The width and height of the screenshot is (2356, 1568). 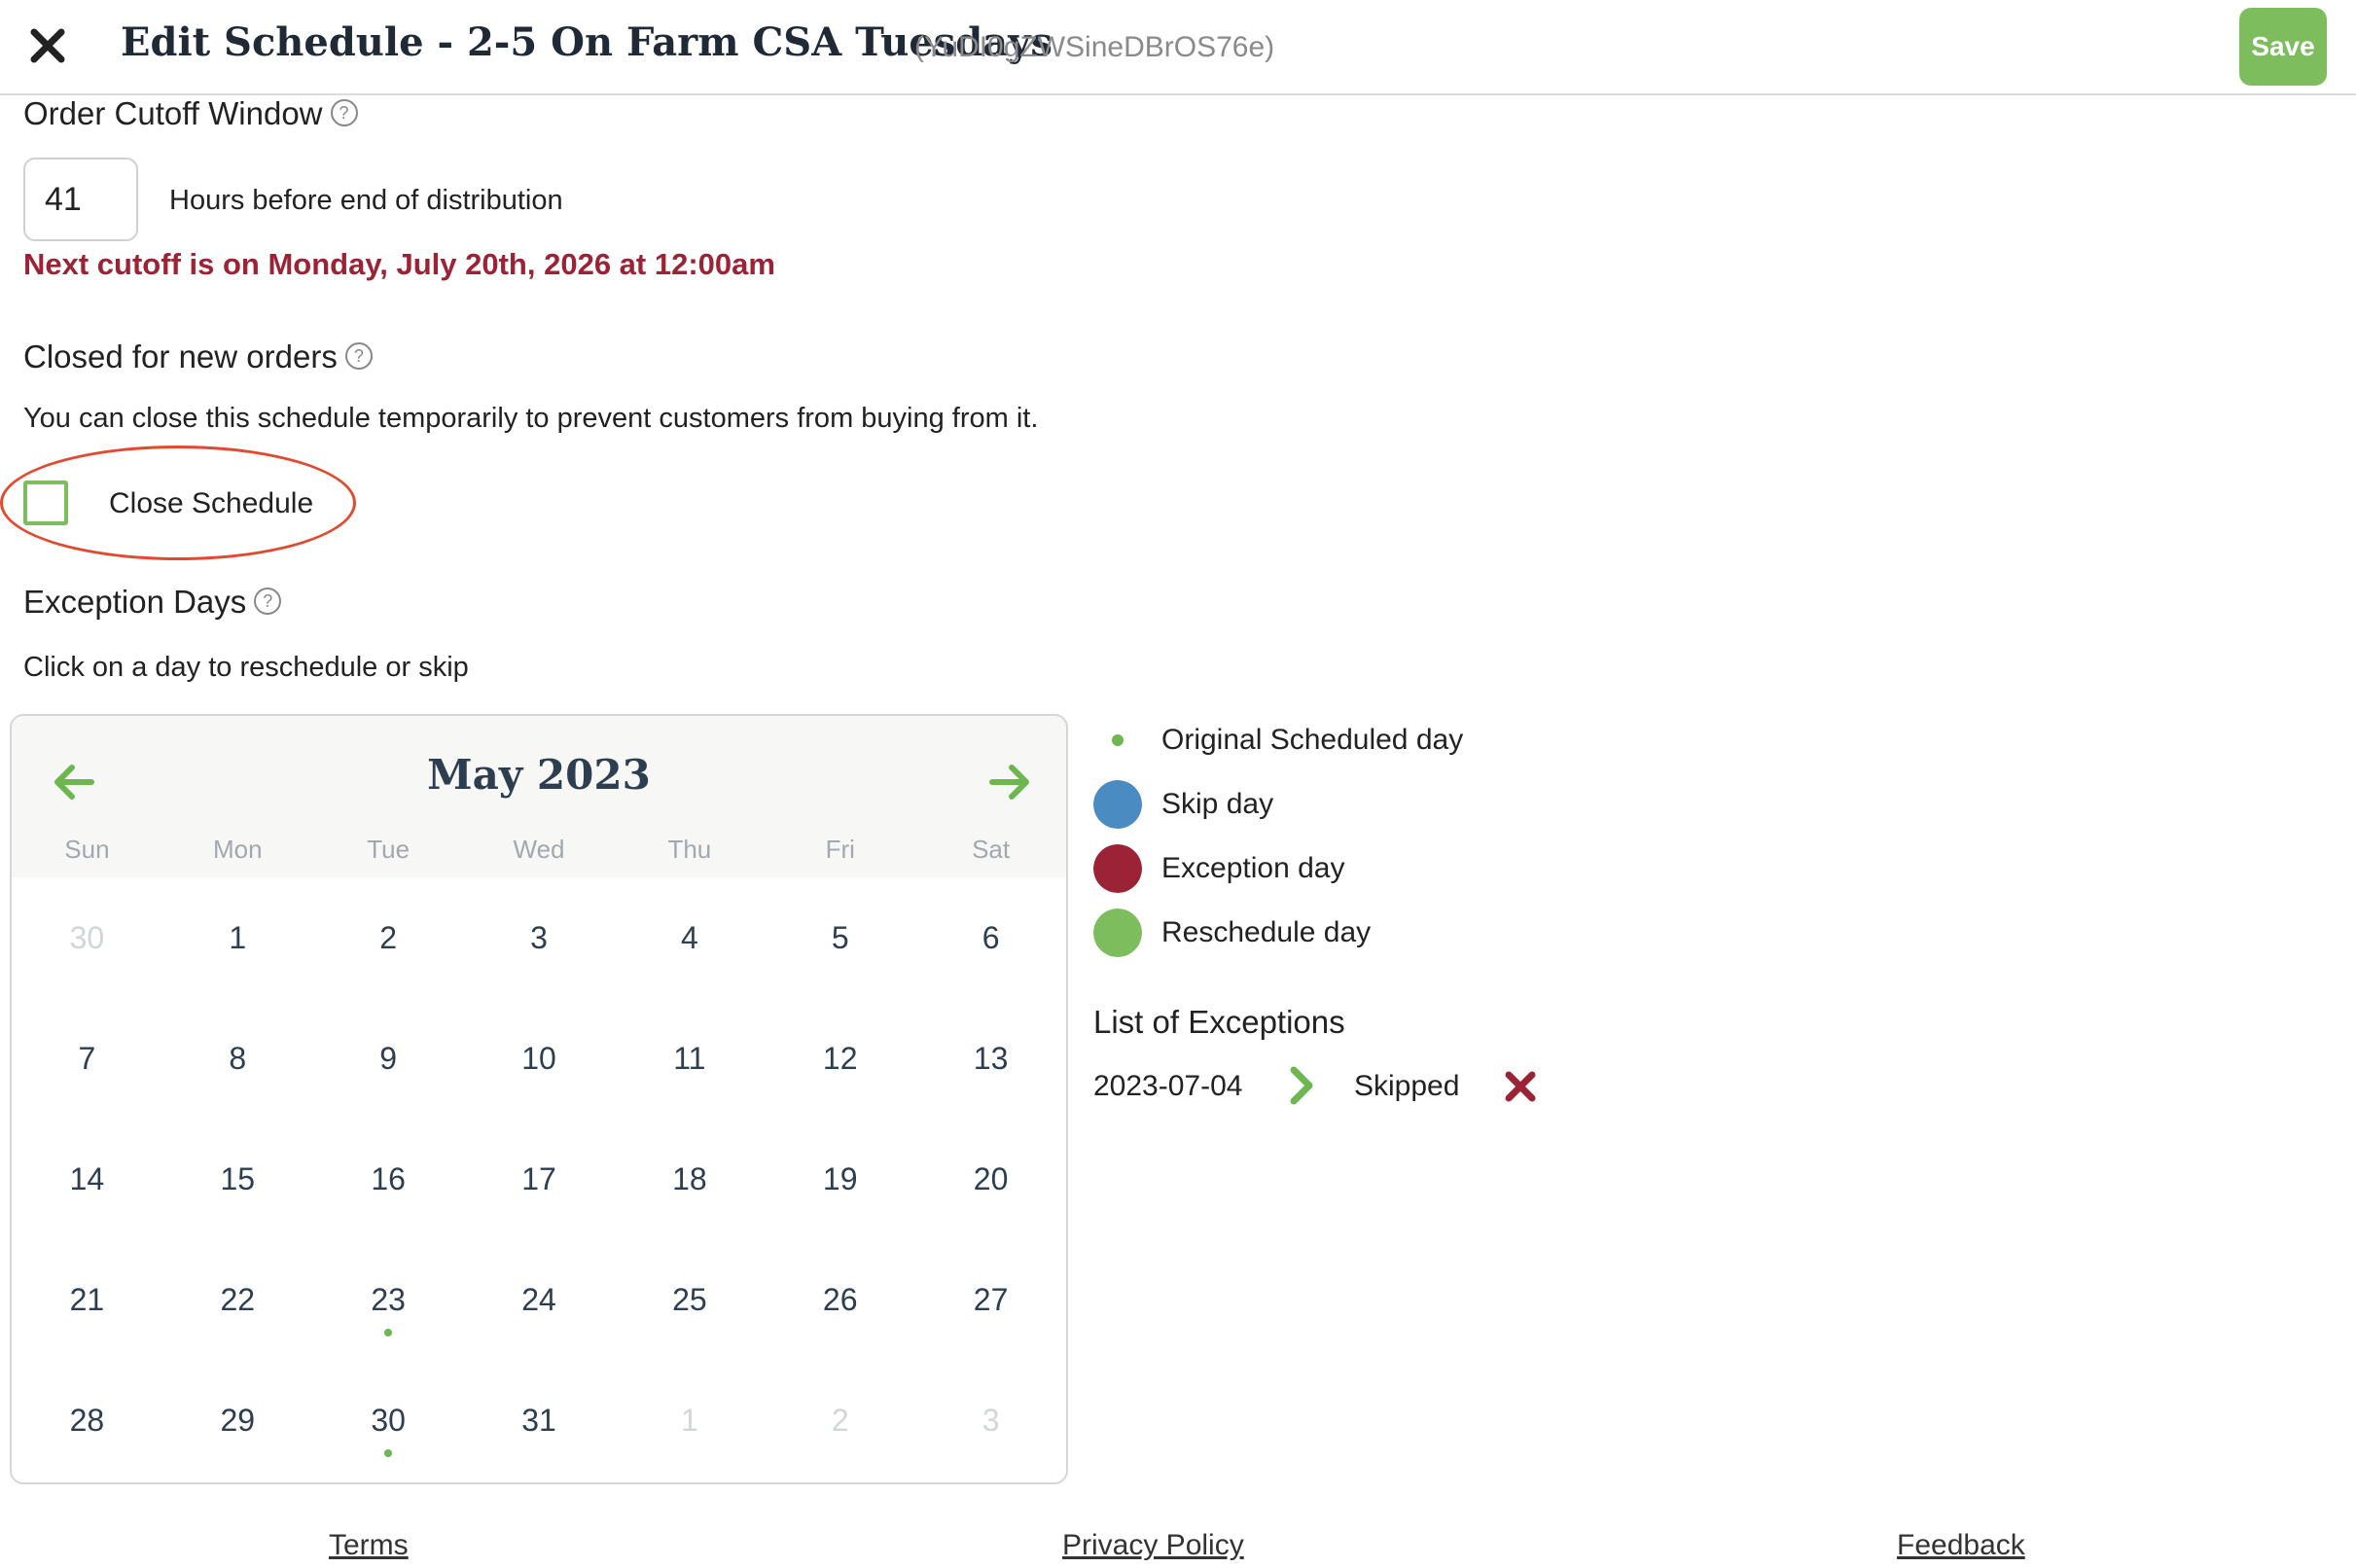 I want to click on exception-instruction: Click on a day to reschedule or skip, so click(x=246, y=667).